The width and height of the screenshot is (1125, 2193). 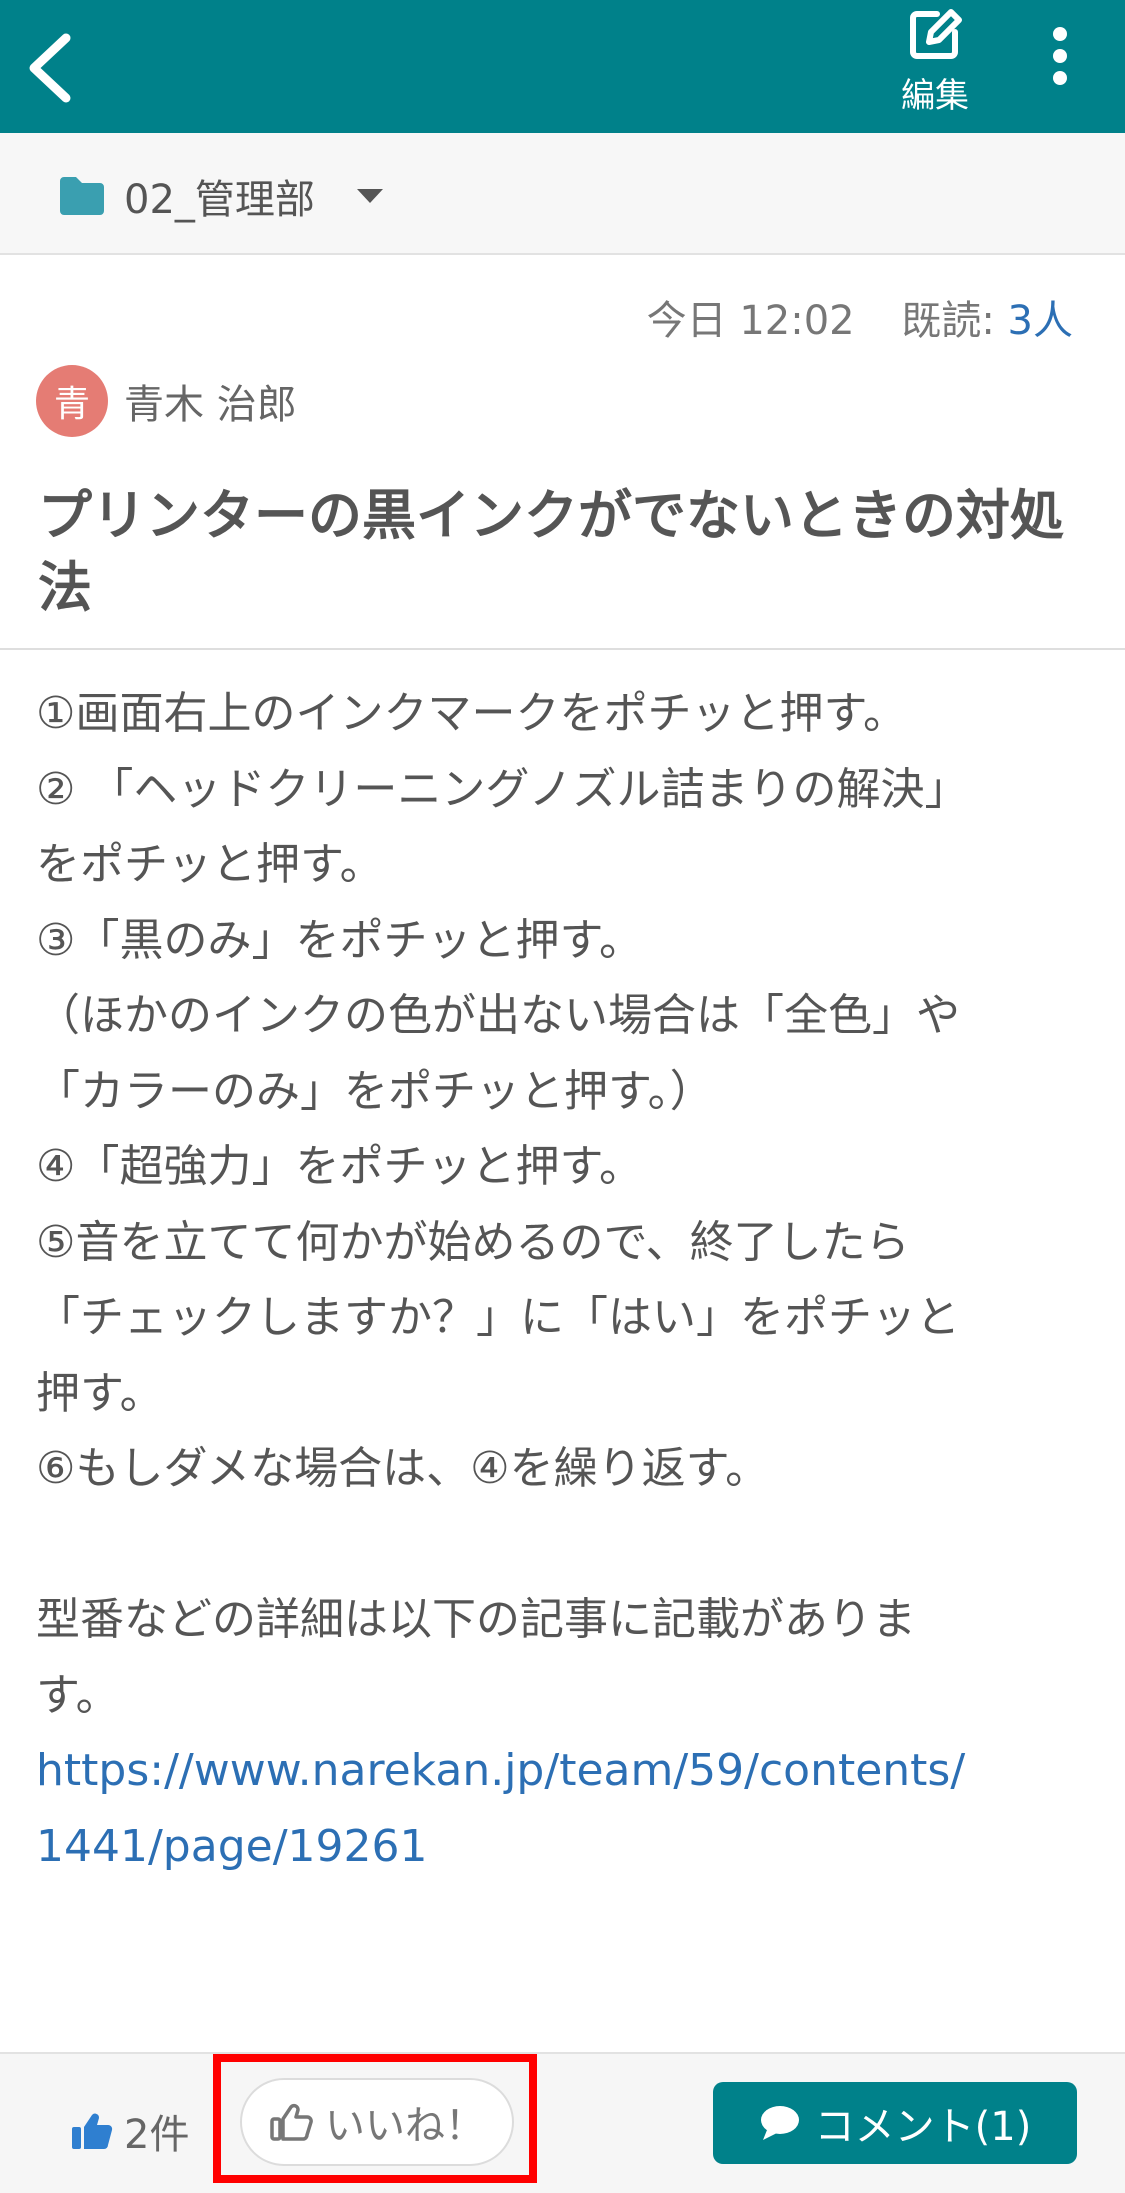 I want to click on folder-icon, so click(x=82, y=196).